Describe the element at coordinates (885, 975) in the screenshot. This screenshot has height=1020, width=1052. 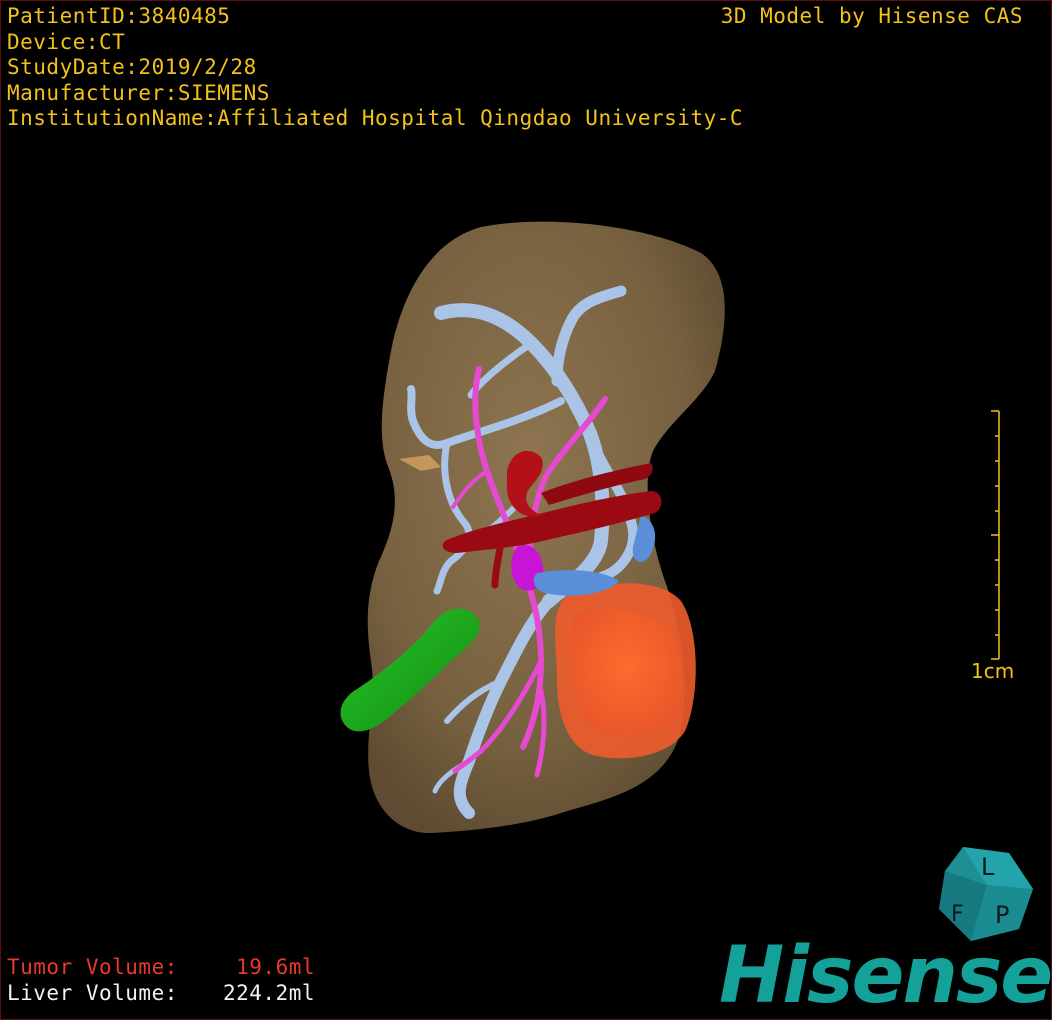
I see `hisense-logo: Hisense` at that location.